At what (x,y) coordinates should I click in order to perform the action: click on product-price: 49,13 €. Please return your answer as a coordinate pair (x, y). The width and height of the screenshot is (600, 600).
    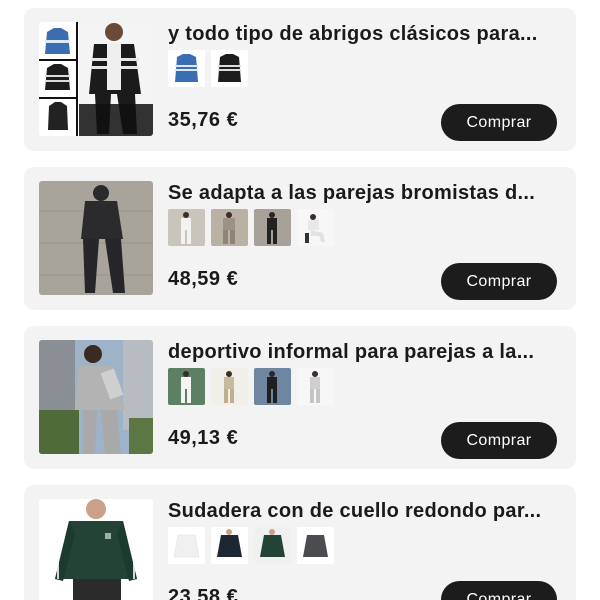
    Looking at the image, I should click on (203, 438).